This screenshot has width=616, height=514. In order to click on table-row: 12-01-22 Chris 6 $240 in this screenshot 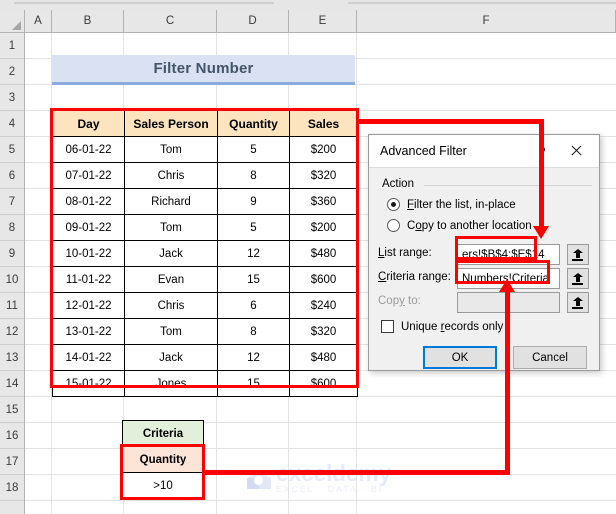, I will do `click(205, 305)`.